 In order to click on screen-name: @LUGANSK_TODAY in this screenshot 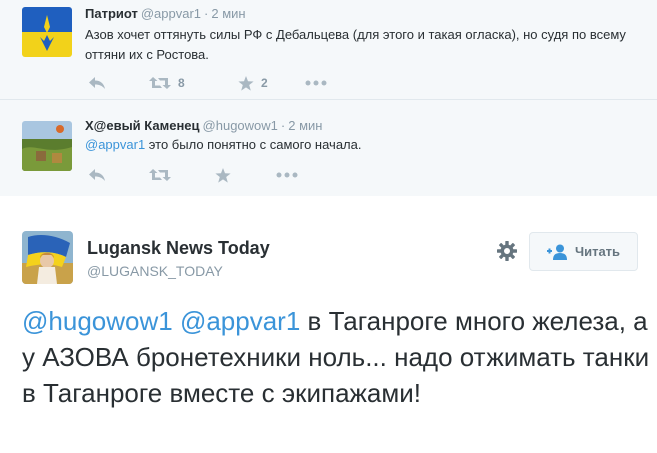, I will do `click(155, 271)`.